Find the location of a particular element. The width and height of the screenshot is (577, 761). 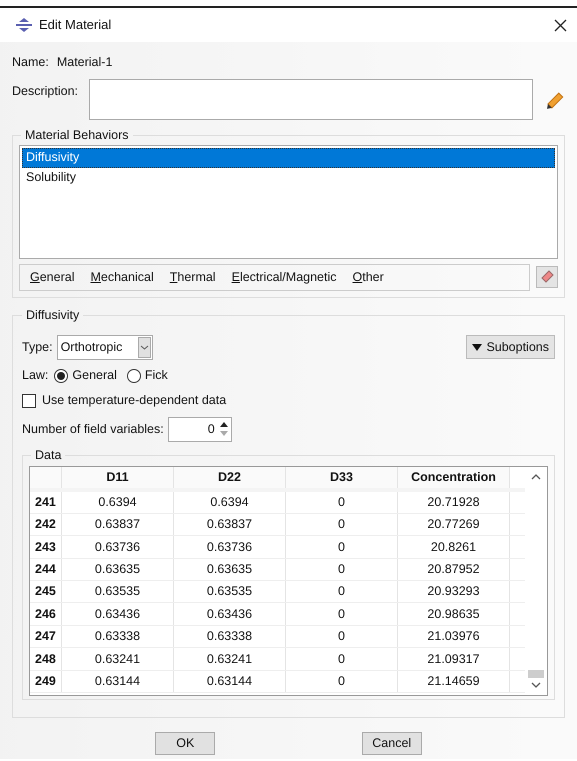

row-number: 249 is located at coordinates (46, 681).